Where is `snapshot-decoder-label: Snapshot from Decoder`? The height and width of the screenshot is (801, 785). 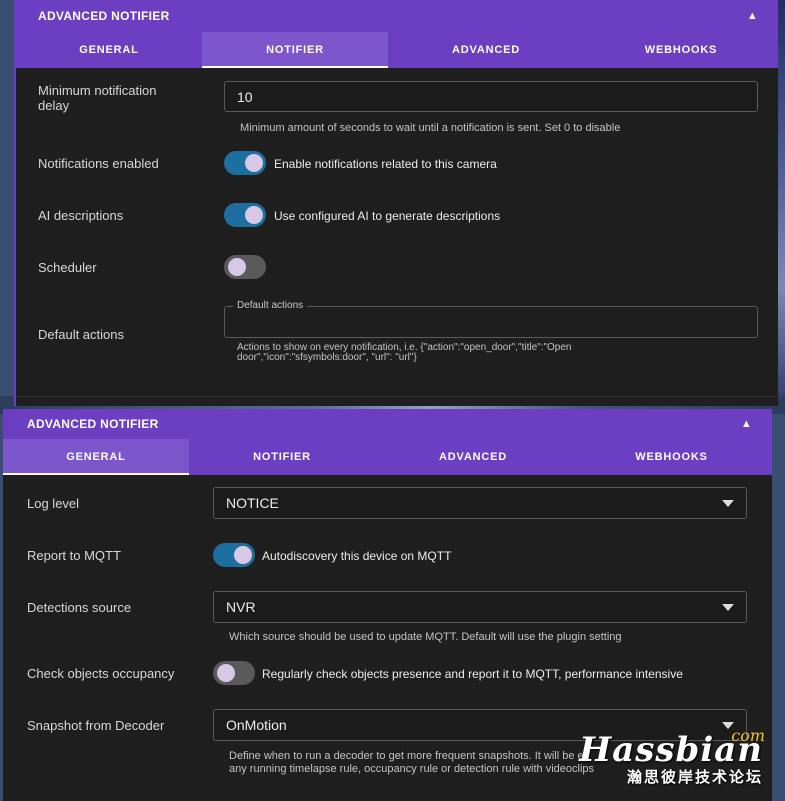
snapshot-decoder-label: Snapshot from Decoder is located at coordinates (96, 725).